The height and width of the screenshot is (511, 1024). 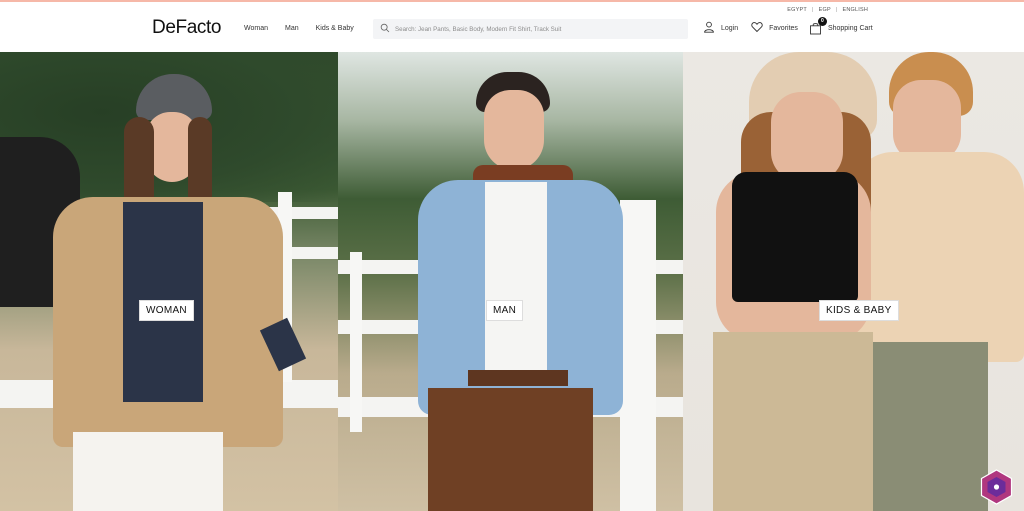 I want to click on brand-logo: DeFacto, so click(x=186, y=28).